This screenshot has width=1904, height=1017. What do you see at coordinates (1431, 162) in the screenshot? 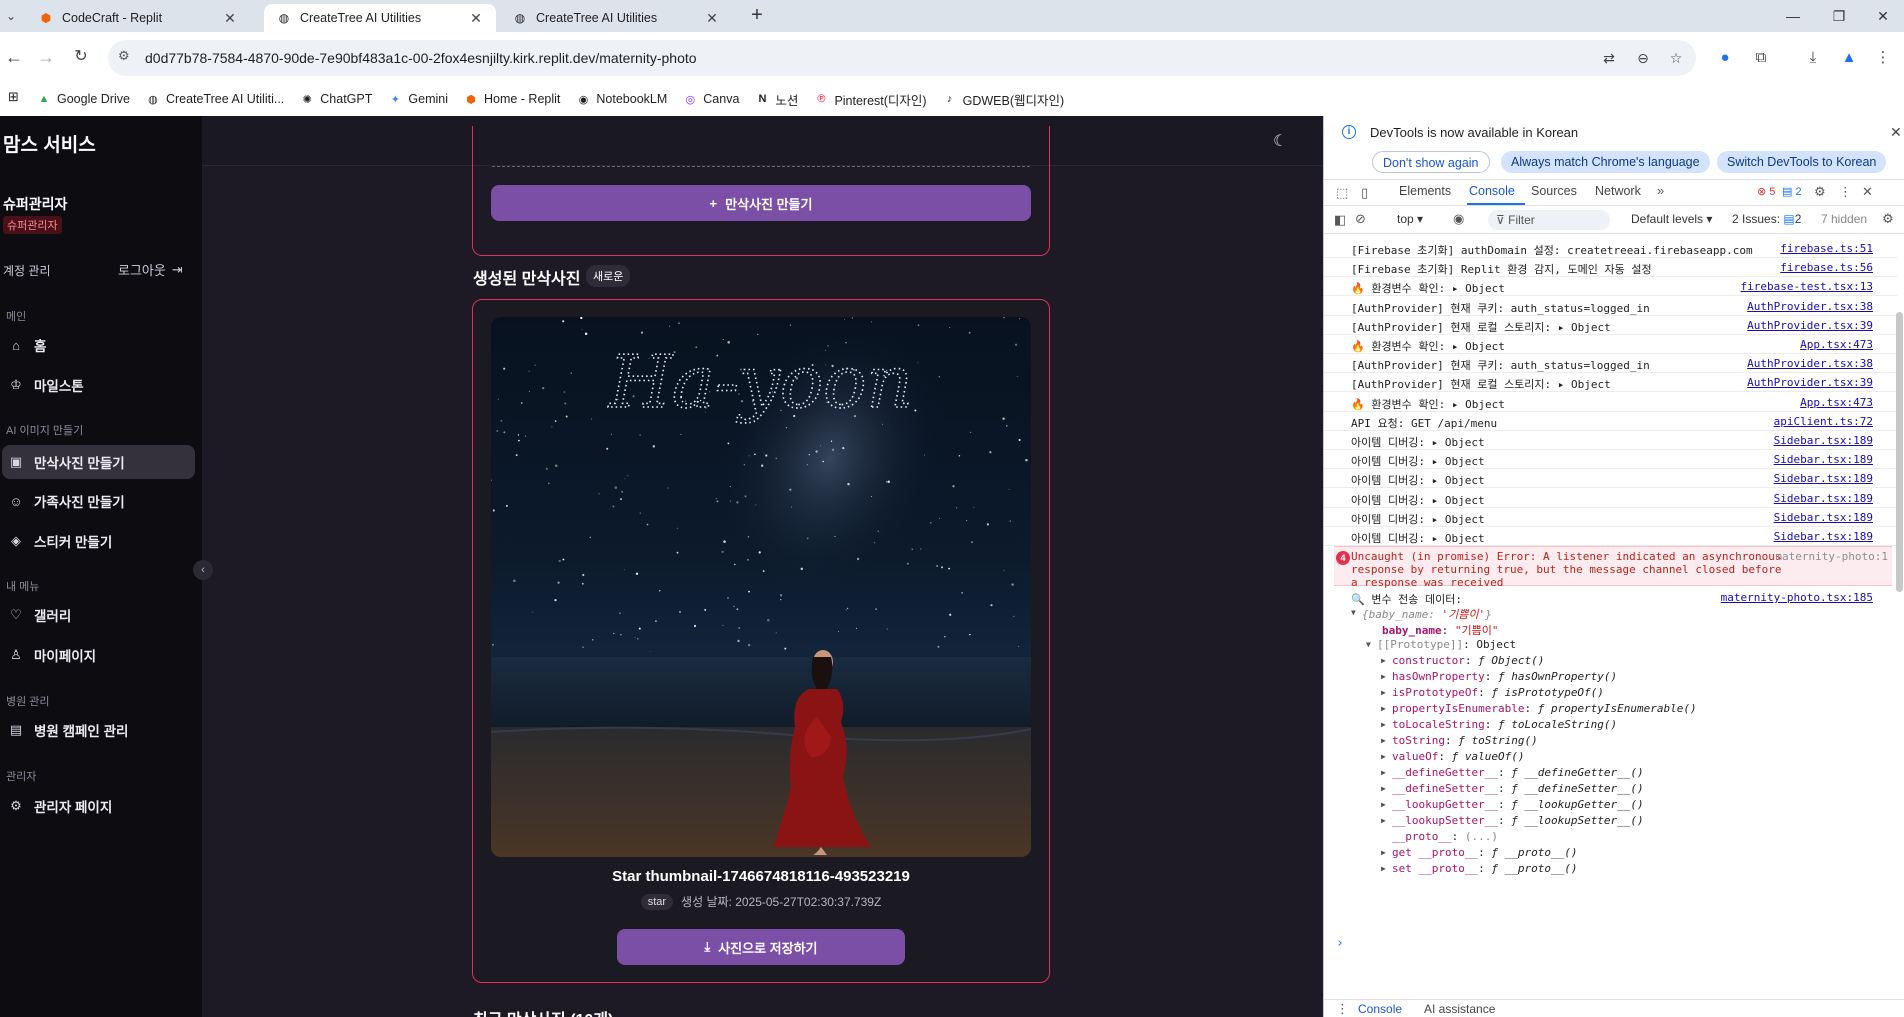
I see `dont-show-again-button: Don't show again` at bounding box center [1431, 162].